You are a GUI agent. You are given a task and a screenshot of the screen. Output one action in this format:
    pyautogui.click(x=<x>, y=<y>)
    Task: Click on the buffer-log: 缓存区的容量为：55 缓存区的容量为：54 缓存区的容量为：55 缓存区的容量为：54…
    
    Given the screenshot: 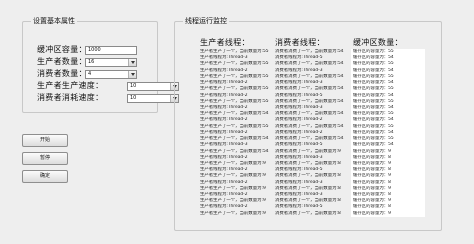 What is the action you would take?
    pyautogui.click(x=388, y=133)
    